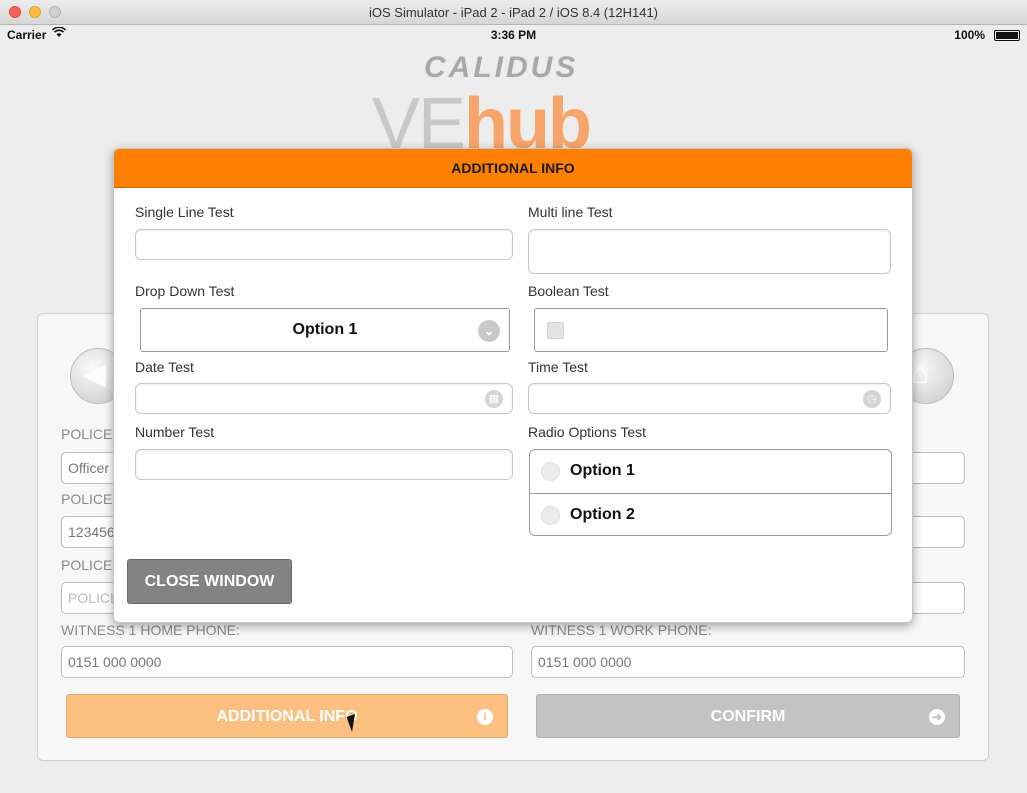  I want to click on drop-down-select: Option 1 ⌄, so click(325, 330).